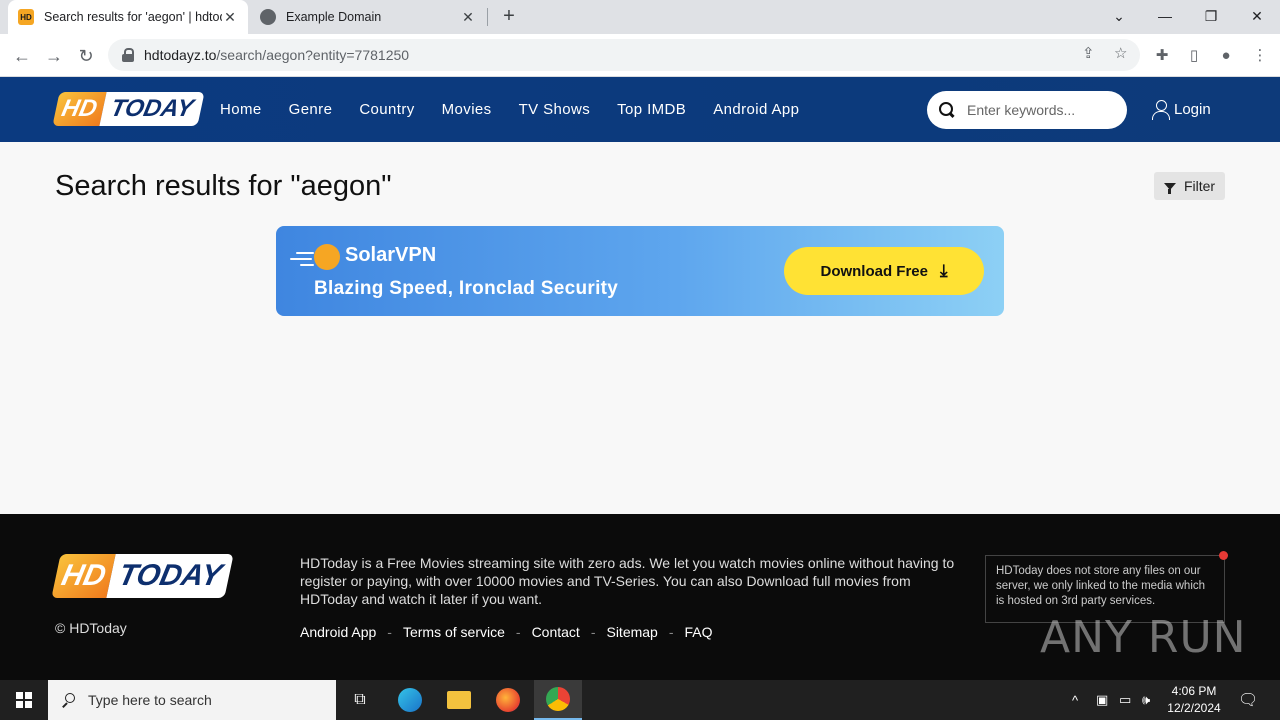  I want to click on nav-genre: Genre, so click(311, 109).